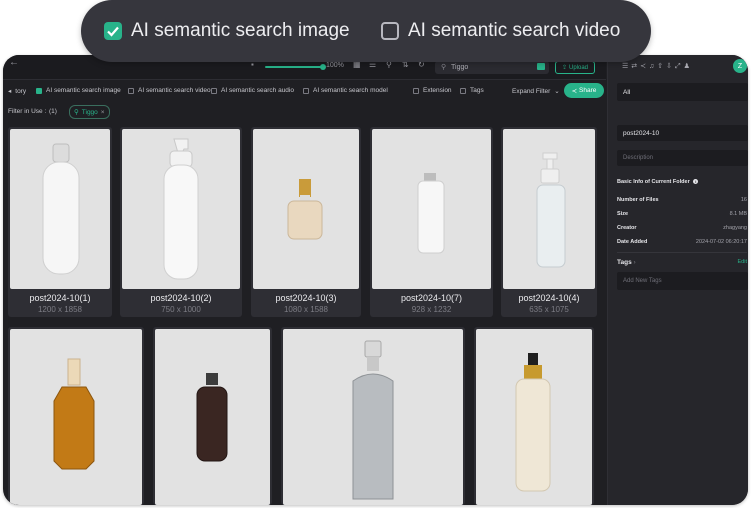  I want to click on file-name: post2024-10(2), so click(181, 298).